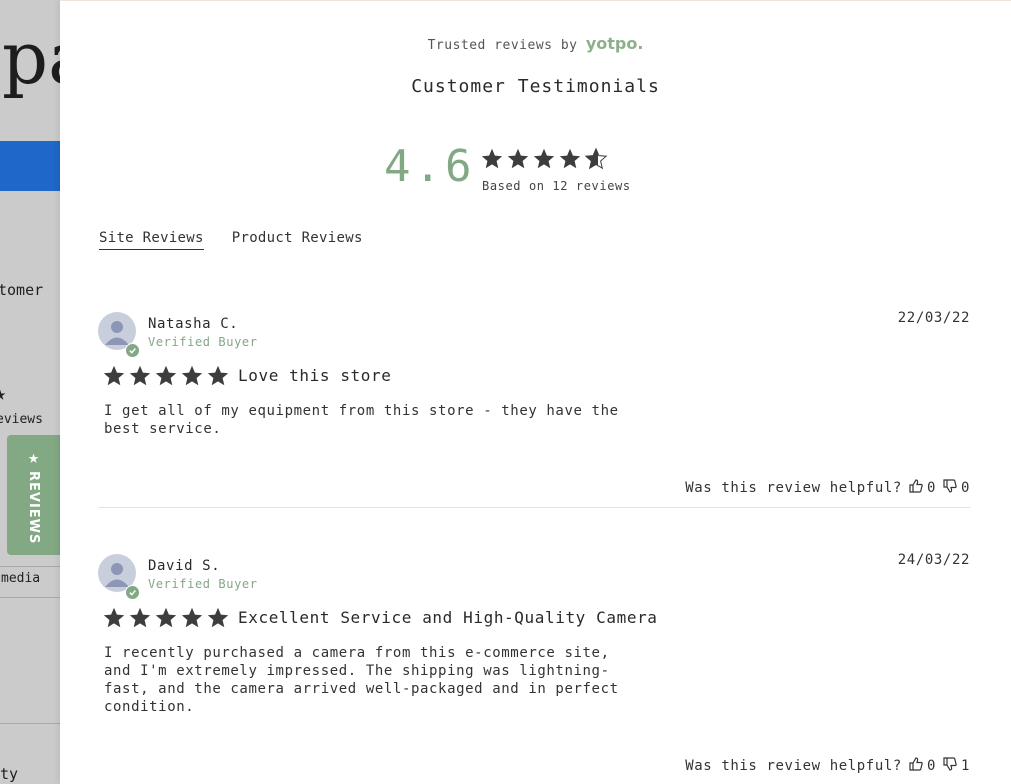 The image size is (1011, 784). What do you see at coordinates (193, 324) in the screenshot?
I see `reviewer-name: Natasha C.` at bounding box center [193, 324].